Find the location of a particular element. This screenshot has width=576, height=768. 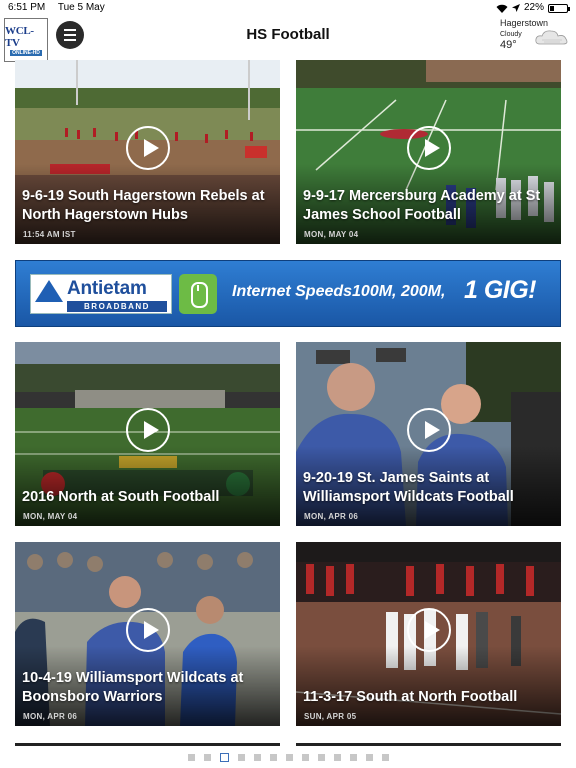

video-date: SUN, APR 05 is located at coordinates (330, 716).